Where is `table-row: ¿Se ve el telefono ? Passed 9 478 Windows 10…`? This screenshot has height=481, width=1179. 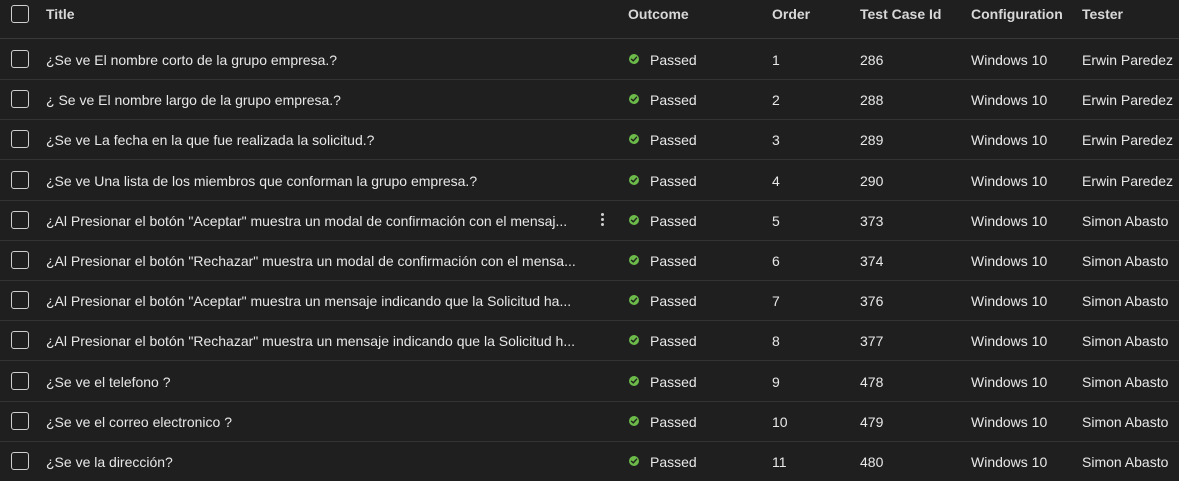 table-row: ¿Se ve el telefono ? Passed 9 478 Windows 10… is located at coordinates (589, 381).